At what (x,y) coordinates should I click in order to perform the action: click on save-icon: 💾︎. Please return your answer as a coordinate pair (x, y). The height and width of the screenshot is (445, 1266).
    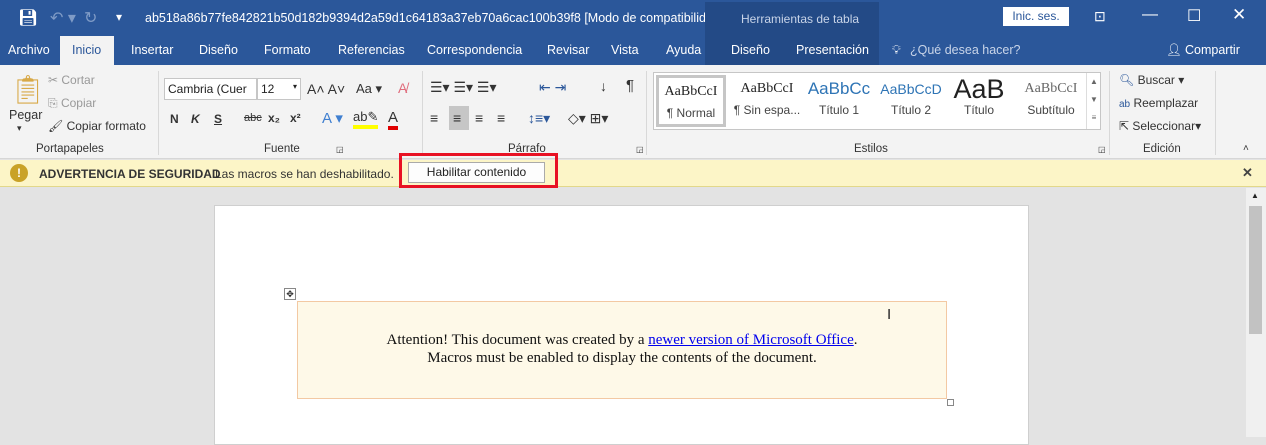
    Looking at the image, I should click on (28, 18).